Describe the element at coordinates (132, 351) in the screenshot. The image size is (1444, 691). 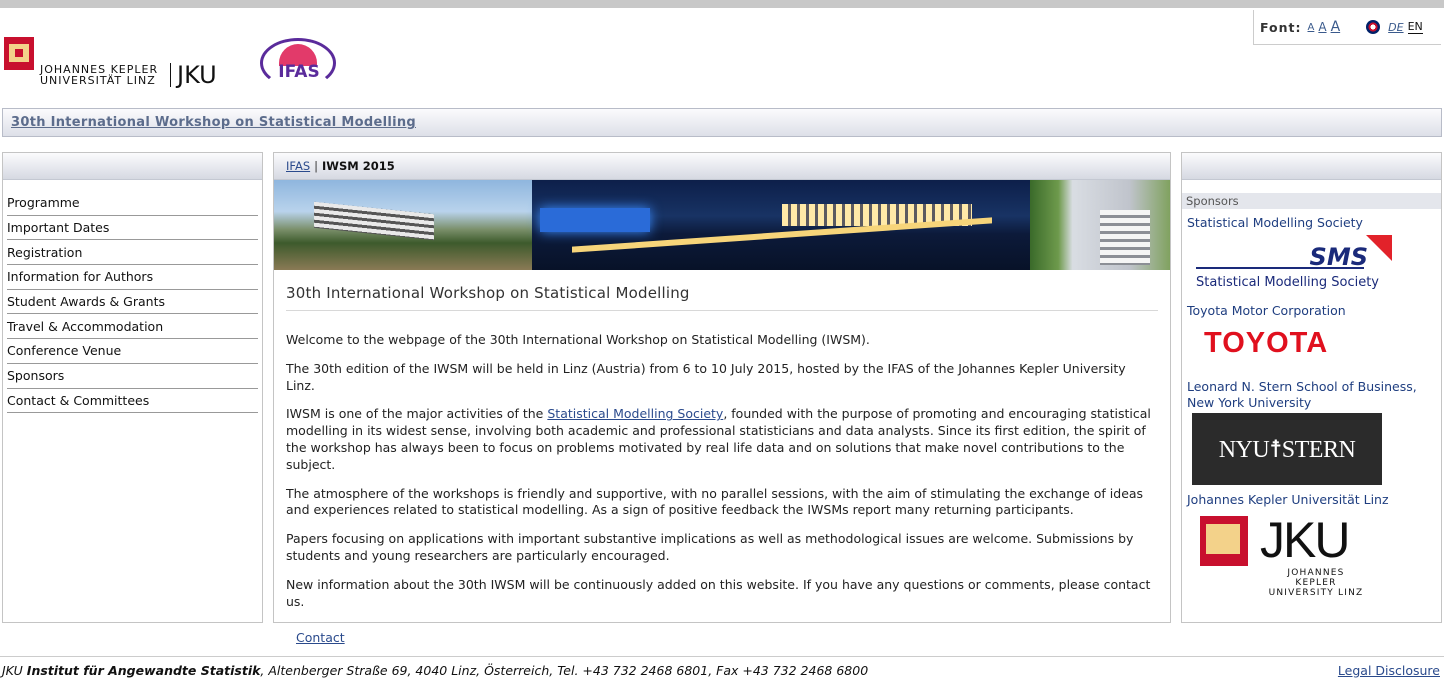
I see `sidebar-item-conference-venue: Conference Venue` at that location.